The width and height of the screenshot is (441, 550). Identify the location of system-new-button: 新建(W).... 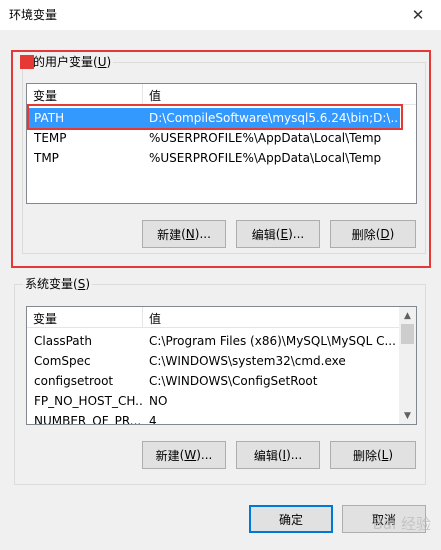
(184, 455).